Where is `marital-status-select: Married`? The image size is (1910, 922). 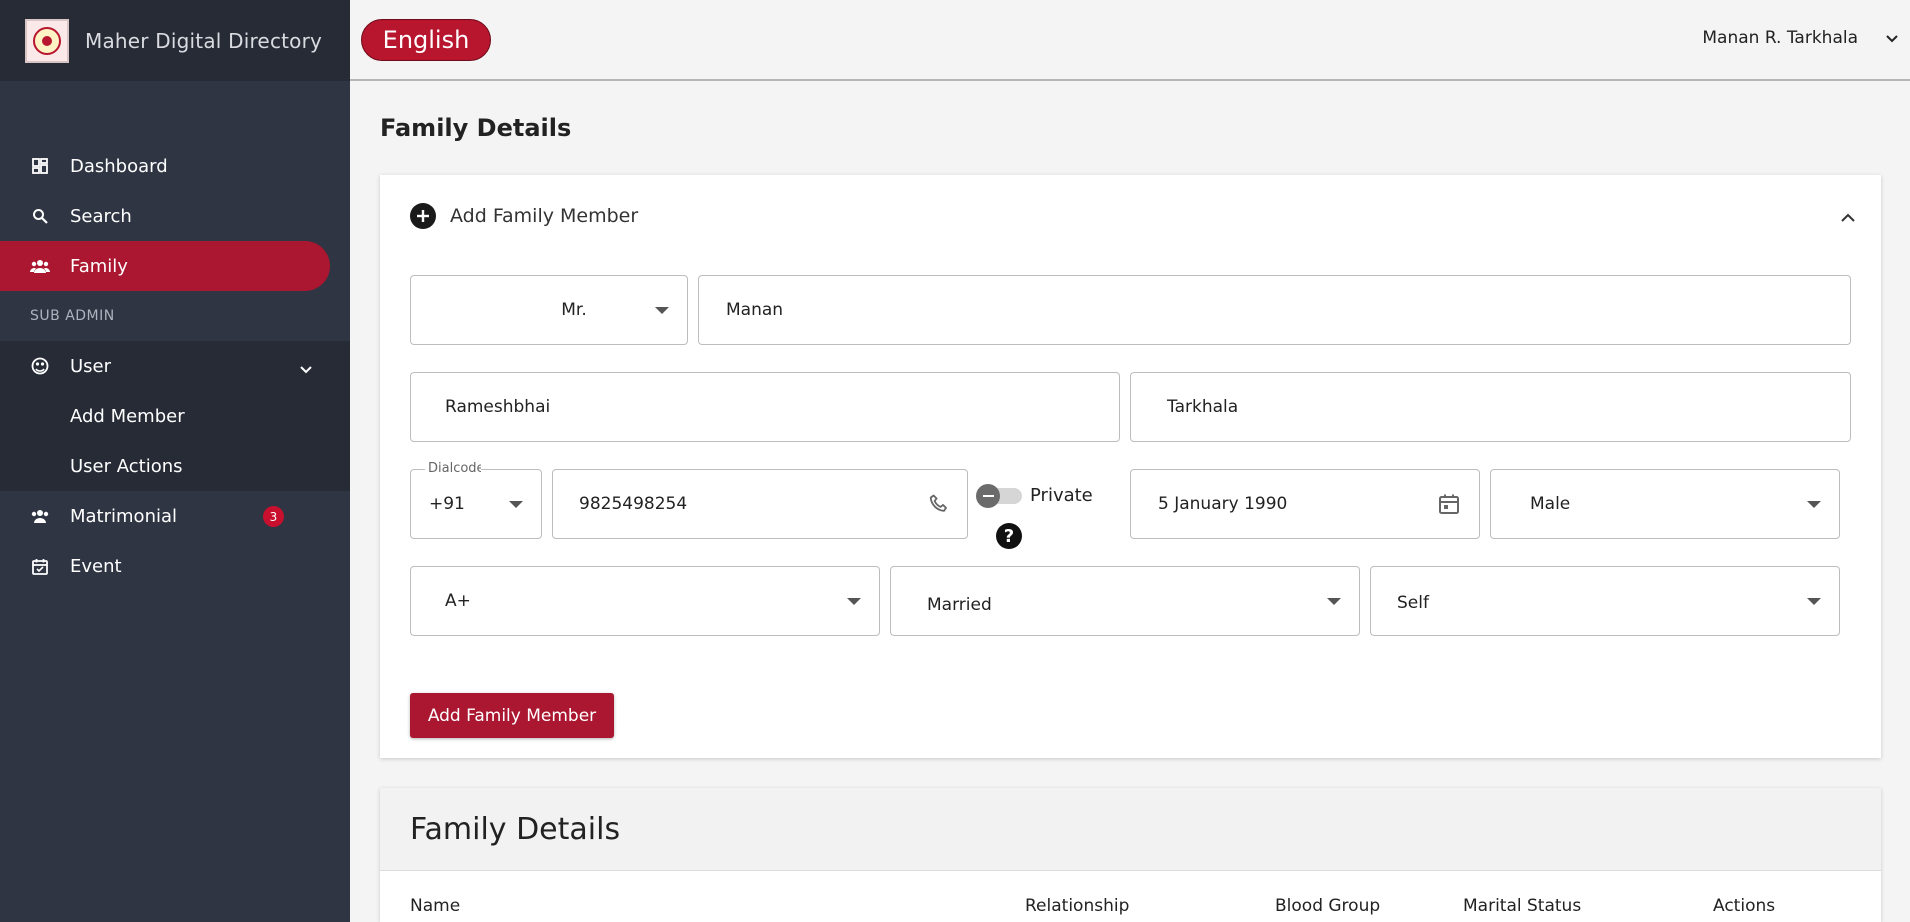 marital-status-select: Married is located at coordinates (1125, 601).